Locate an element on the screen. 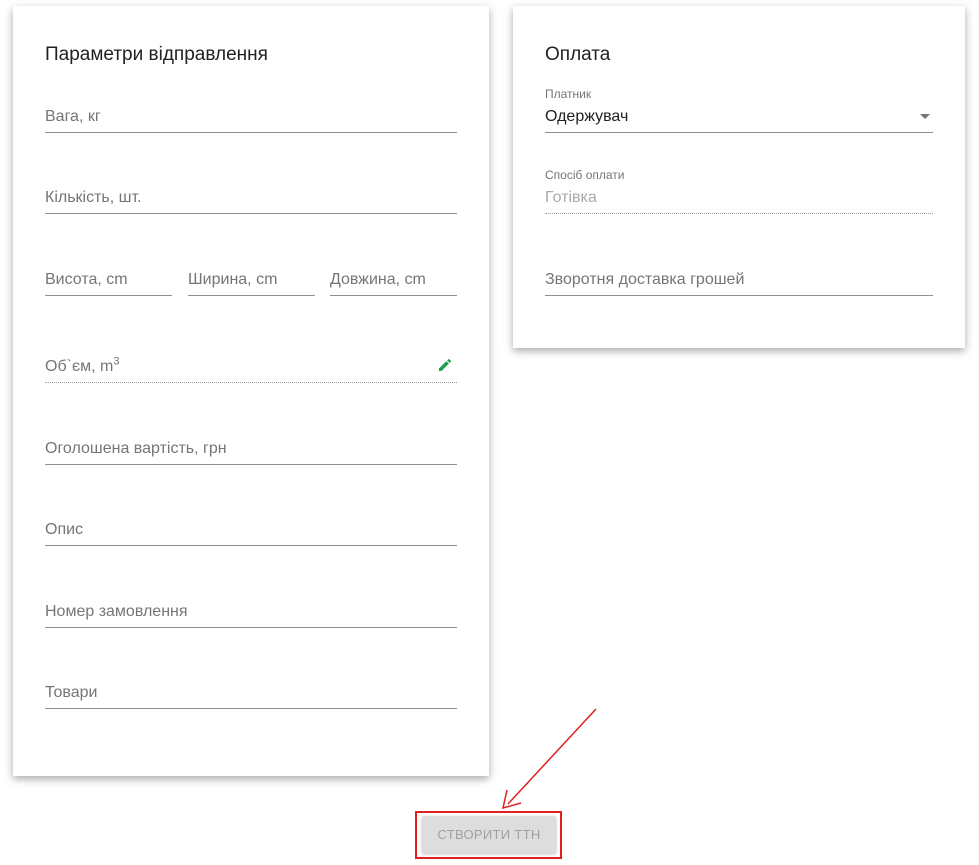 The height and width of the screenshot is (865, 979). payment-title: Оплата is located at coordinates (578, 54).